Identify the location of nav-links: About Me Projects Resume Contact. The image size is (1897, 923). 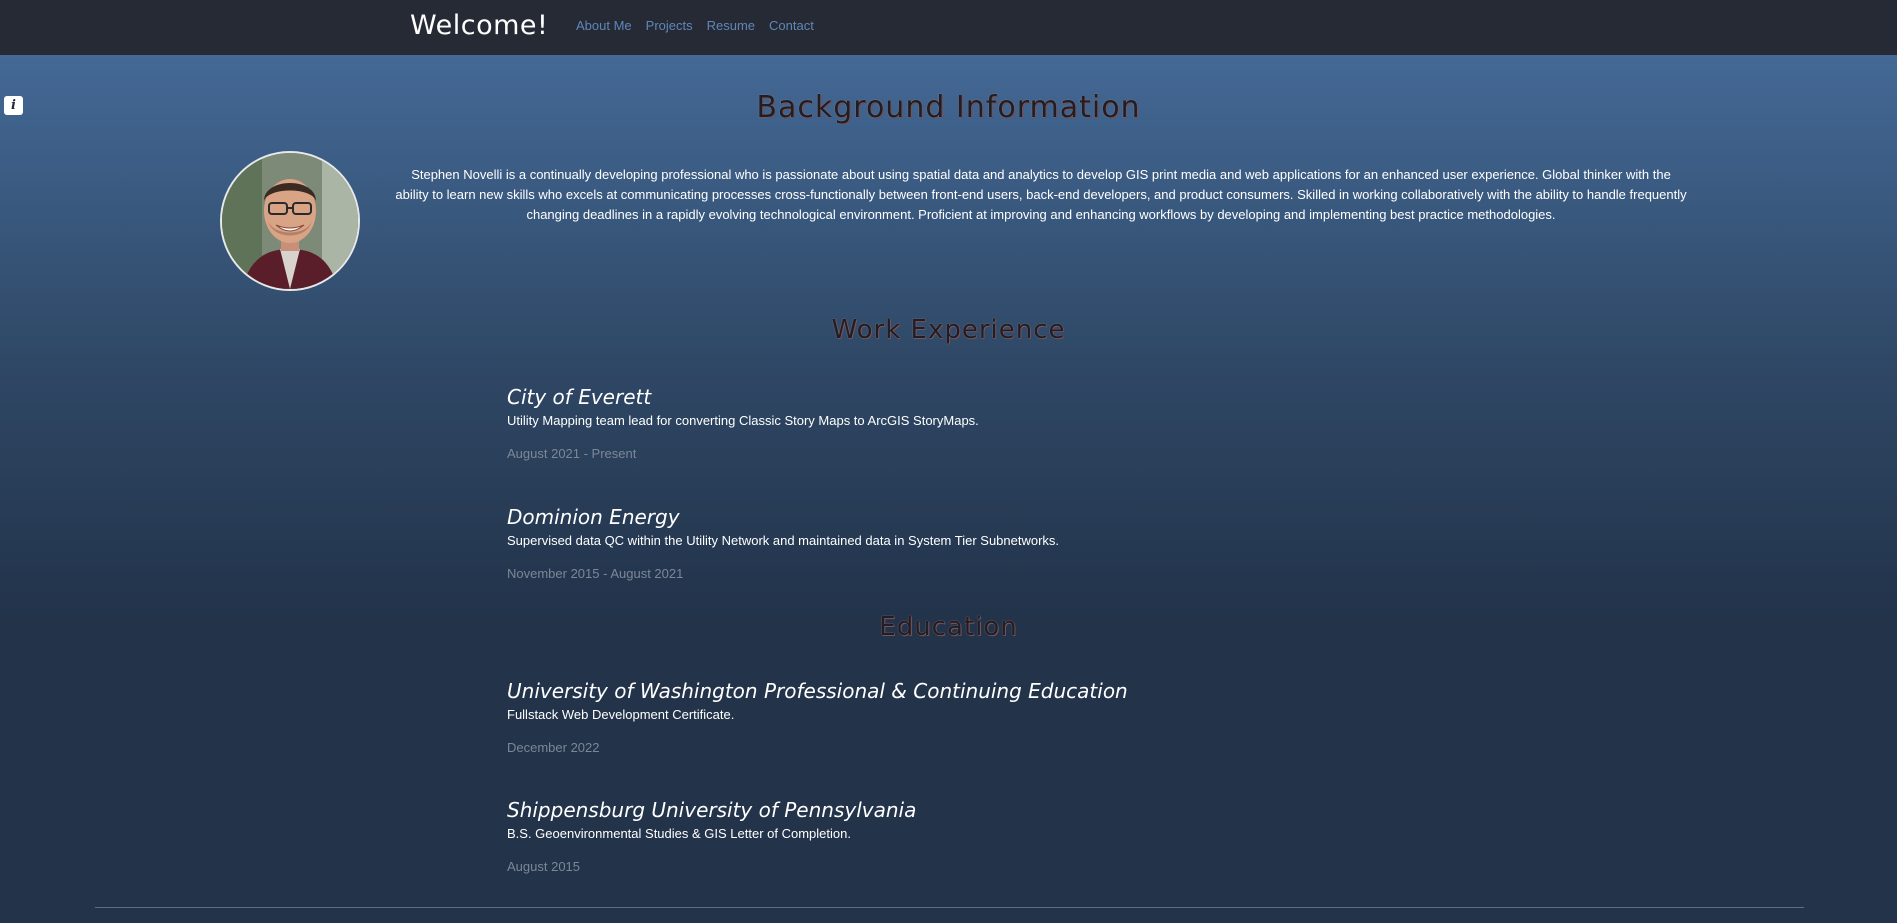
(695, 25).